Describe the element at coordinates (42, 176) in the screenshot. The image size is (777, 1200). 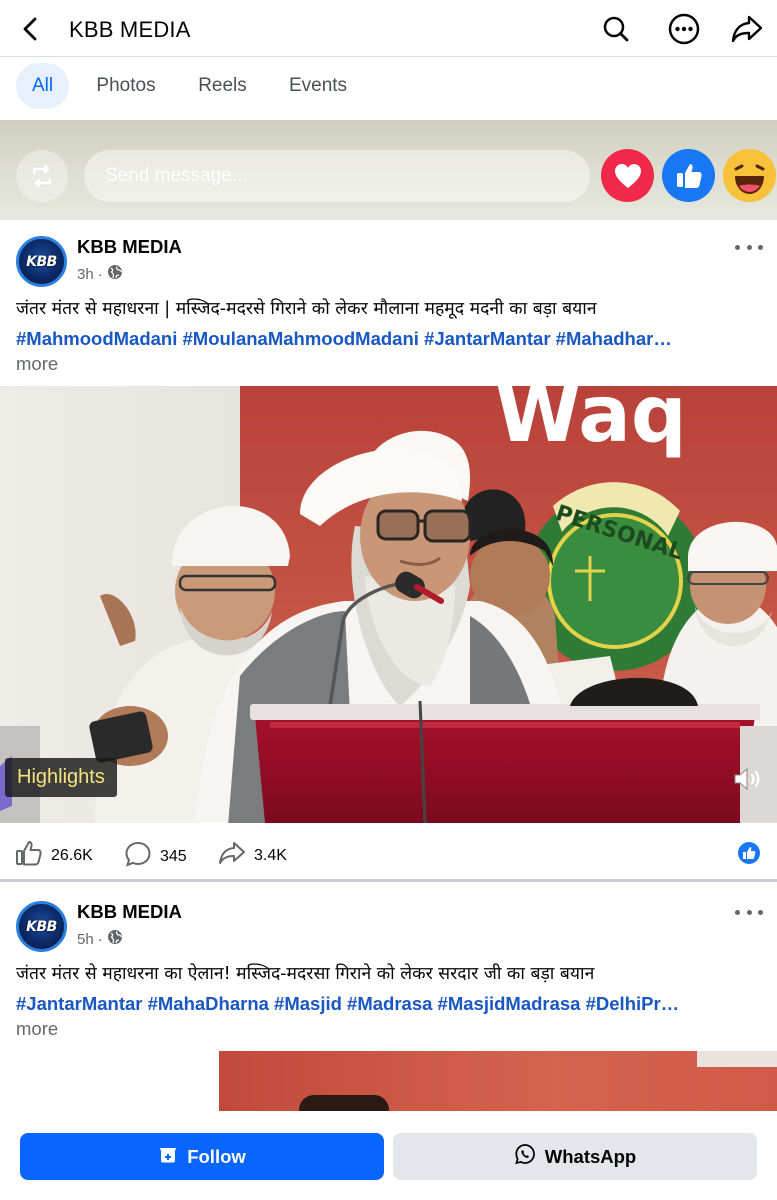
I see `repost-icon` at that location.